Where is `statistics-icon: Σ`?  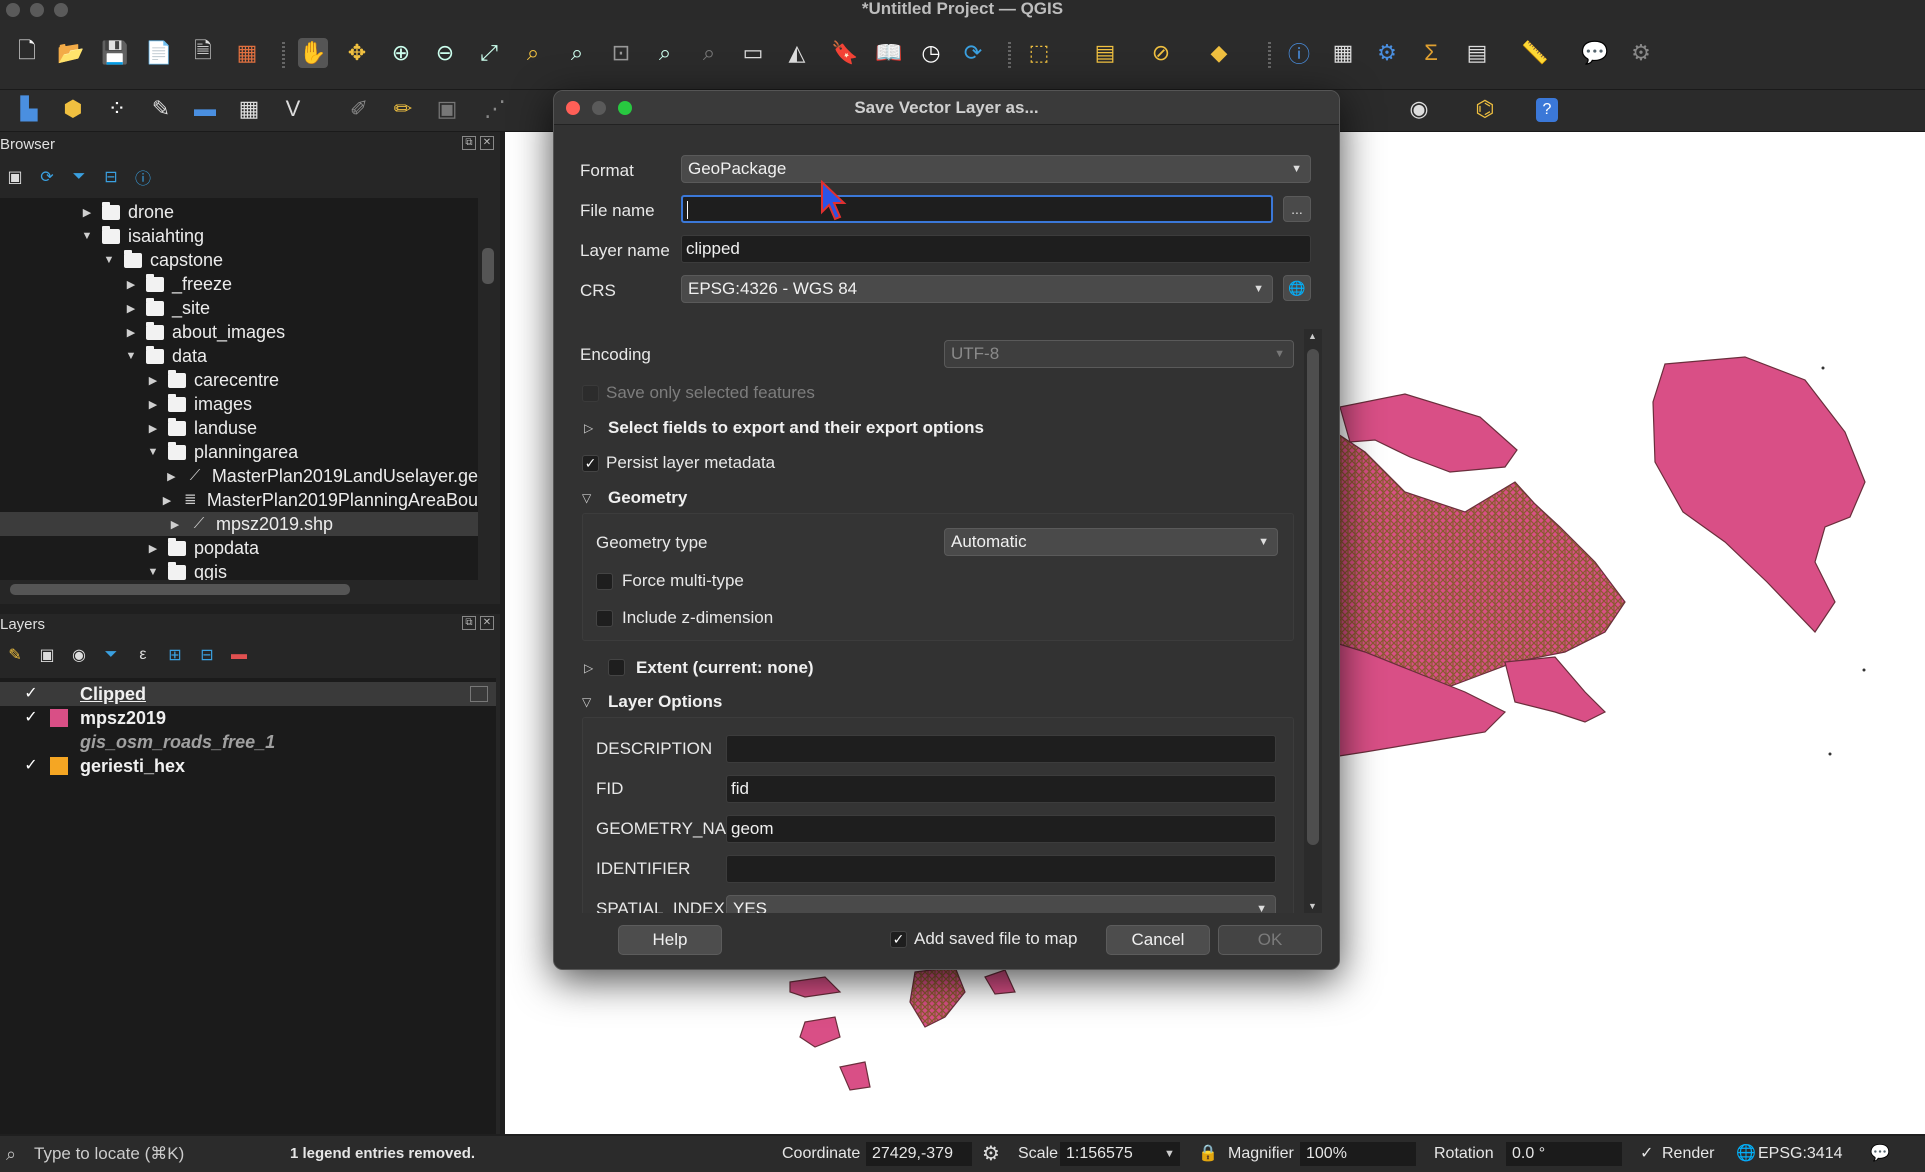 statistics-icon: Σ is located at coordinates (1431, 53).